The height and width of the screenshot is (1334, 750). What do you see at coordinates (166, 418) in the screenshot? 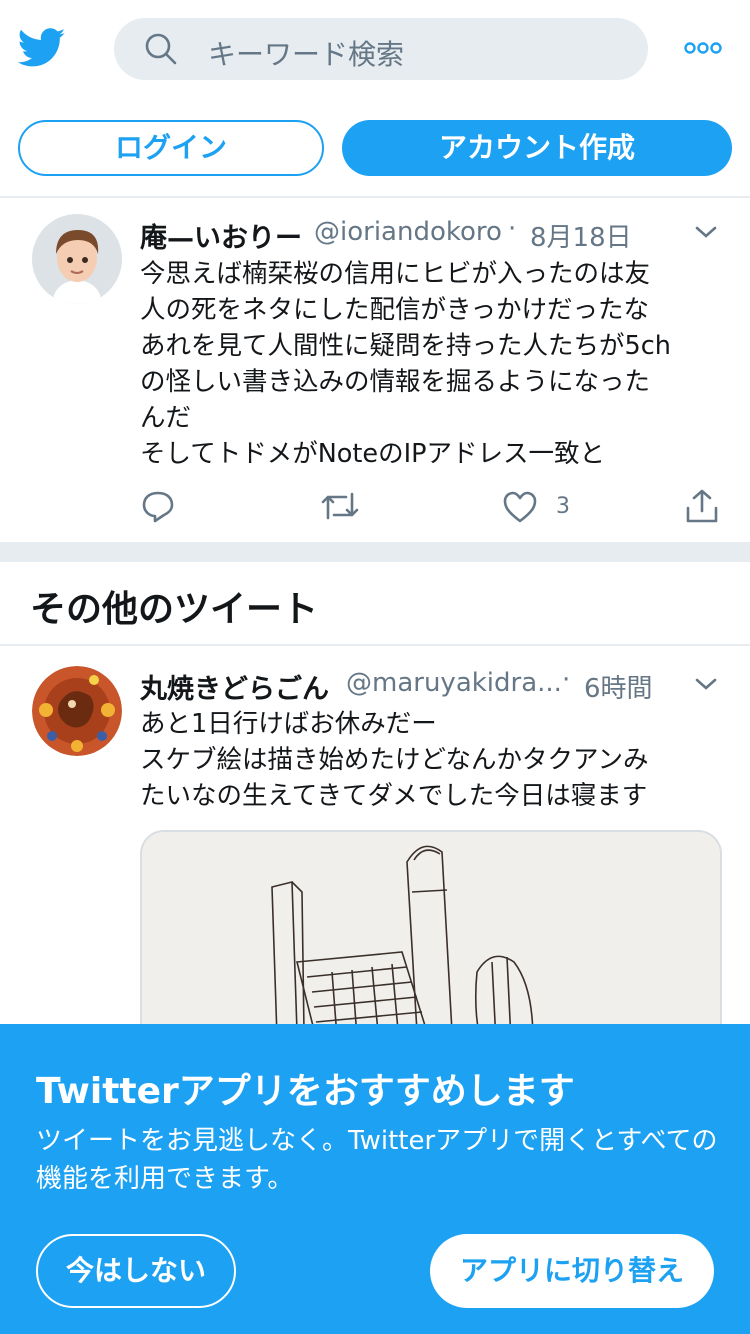
I see `tweet-line: んだ` at bounding box center [166, 418].